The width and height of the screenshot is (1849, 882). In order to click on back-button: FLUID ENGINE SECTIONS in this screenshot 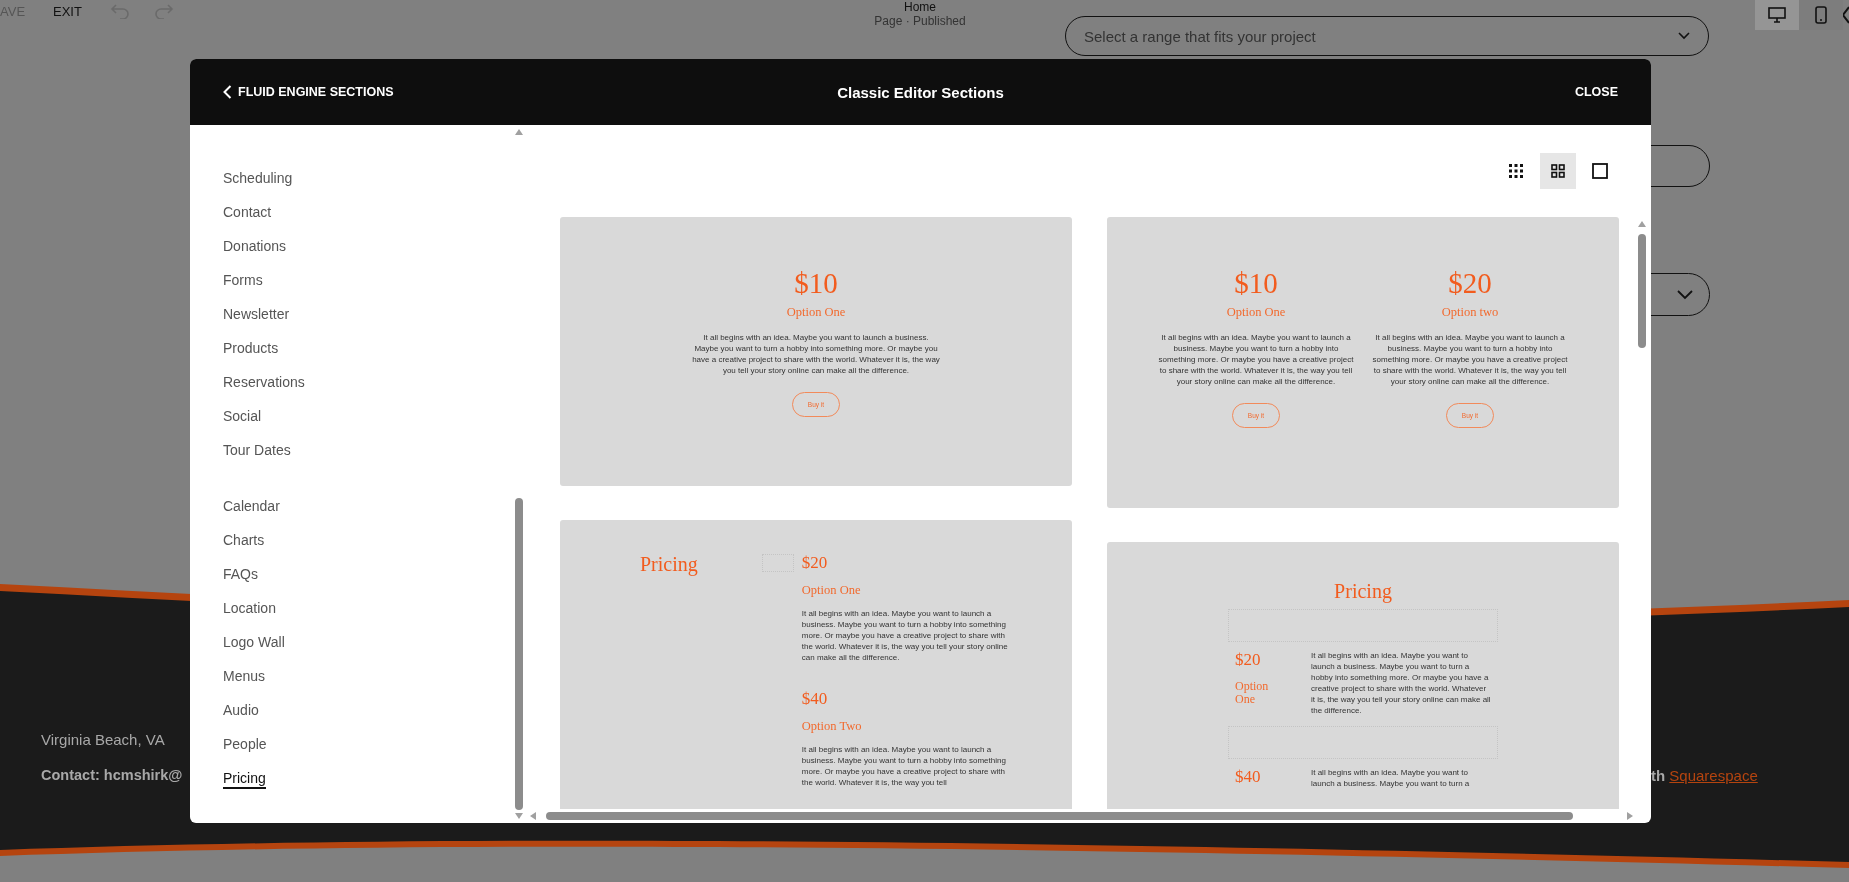, I will do `click(308, 92)`.